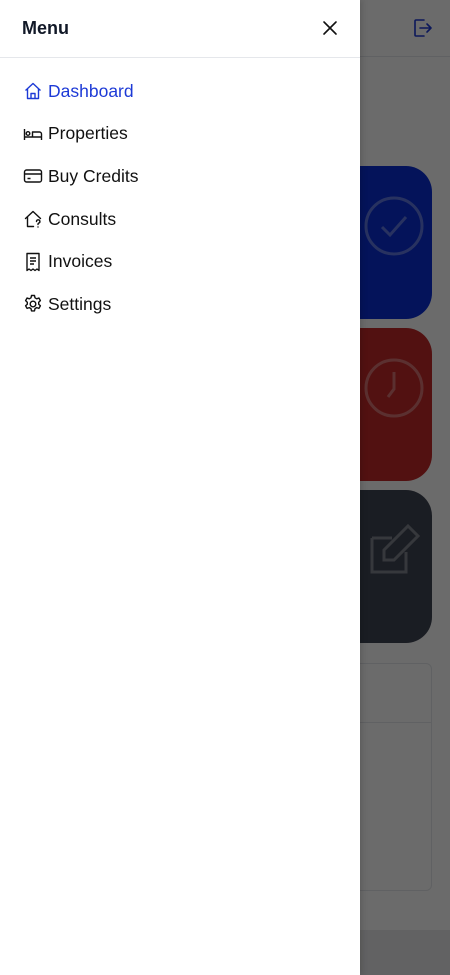 Image resolution: width=450 pixels, height=975 pixels. I want to click on menu-item-label: Invoices, so click(80, 261).